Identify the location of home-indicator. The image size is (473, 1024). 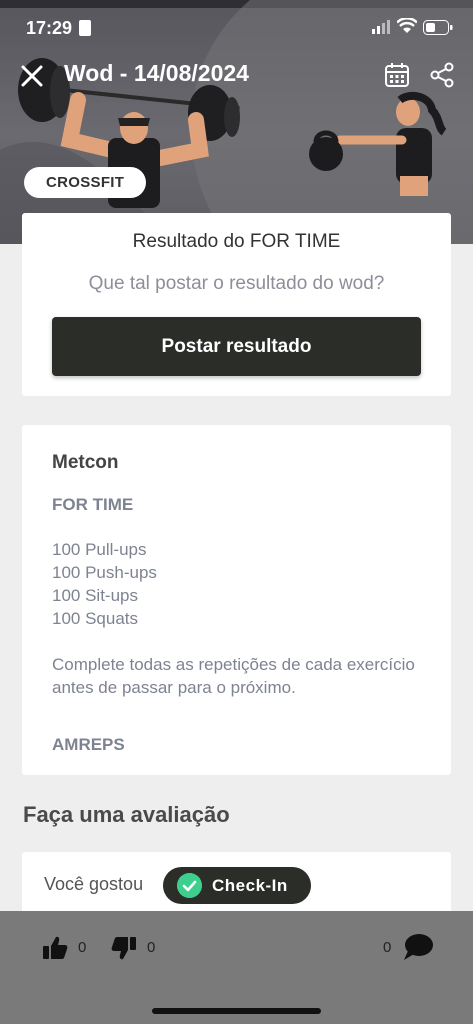
(236, 1011).